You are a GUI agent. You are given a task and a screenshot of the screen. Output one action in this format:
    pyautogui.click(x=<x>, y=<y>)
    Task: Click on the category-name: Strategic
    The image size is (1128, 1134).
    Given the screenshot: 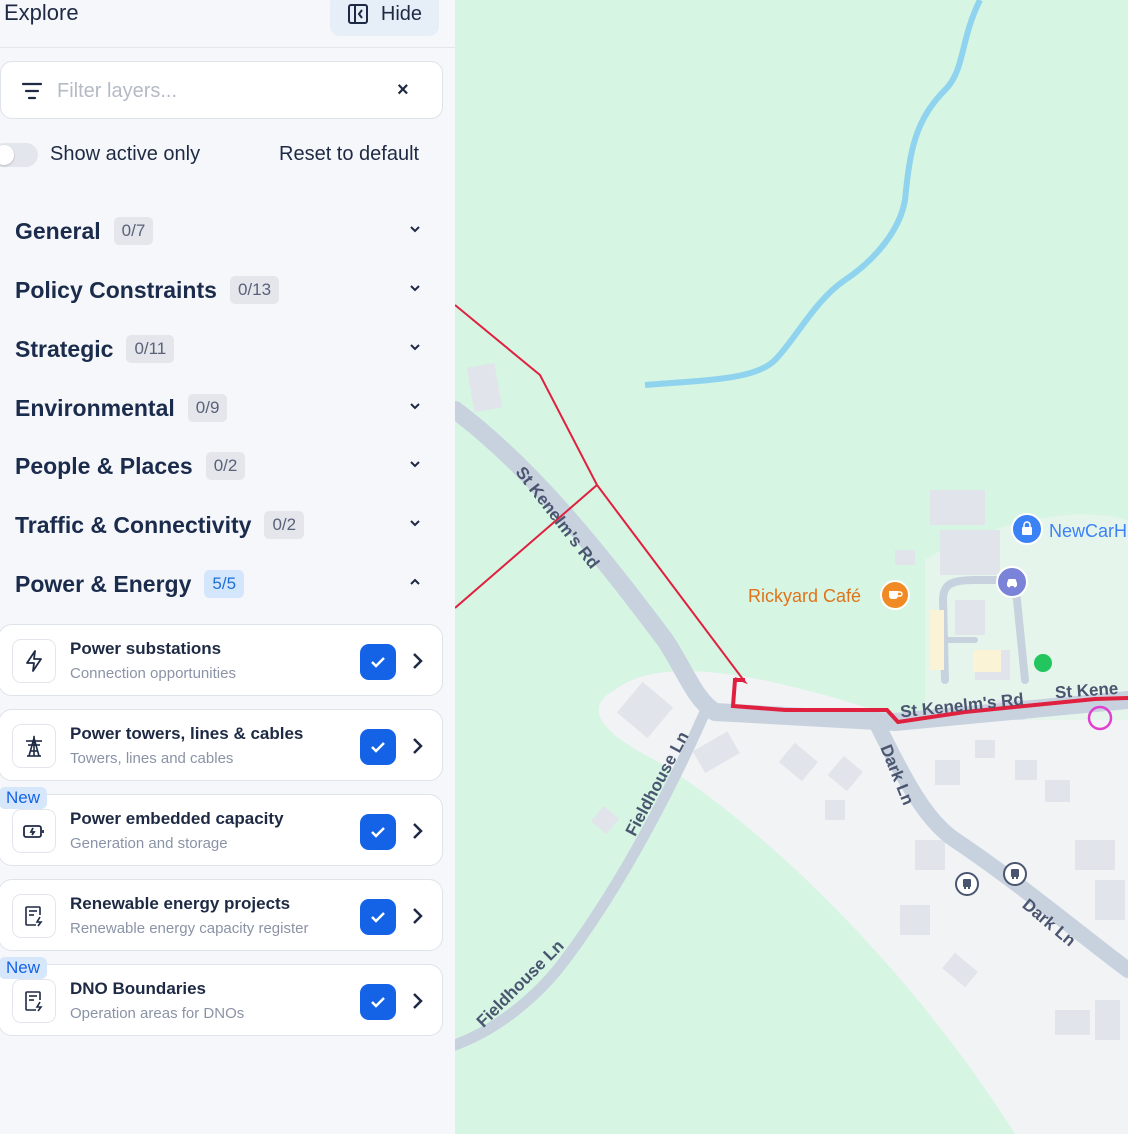 What is the action you would take?
    pyautogui.click(x=64, y=348)
    